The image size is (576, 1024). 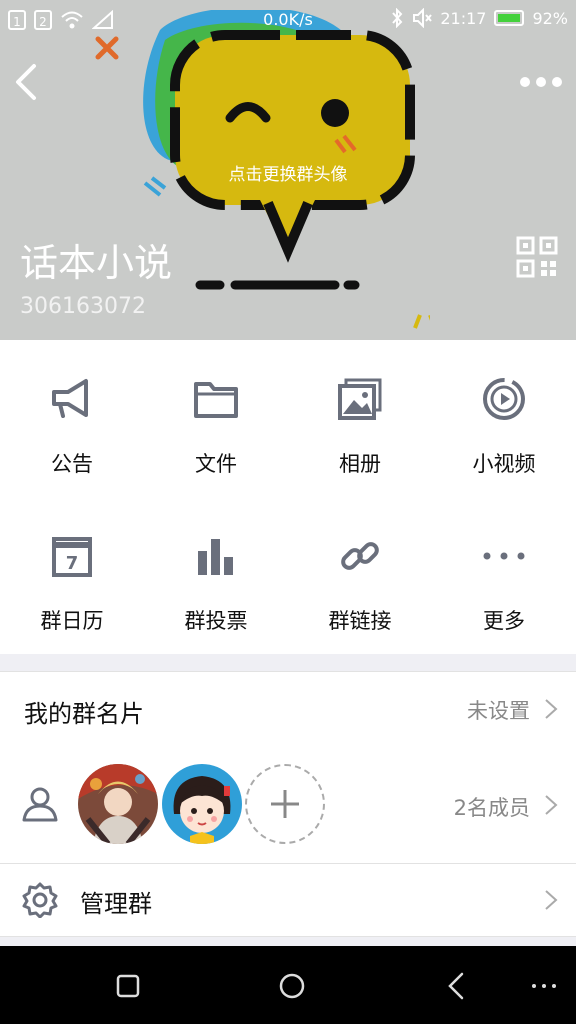 I want to click on files-label: 文件, so click(x=216, y=464).